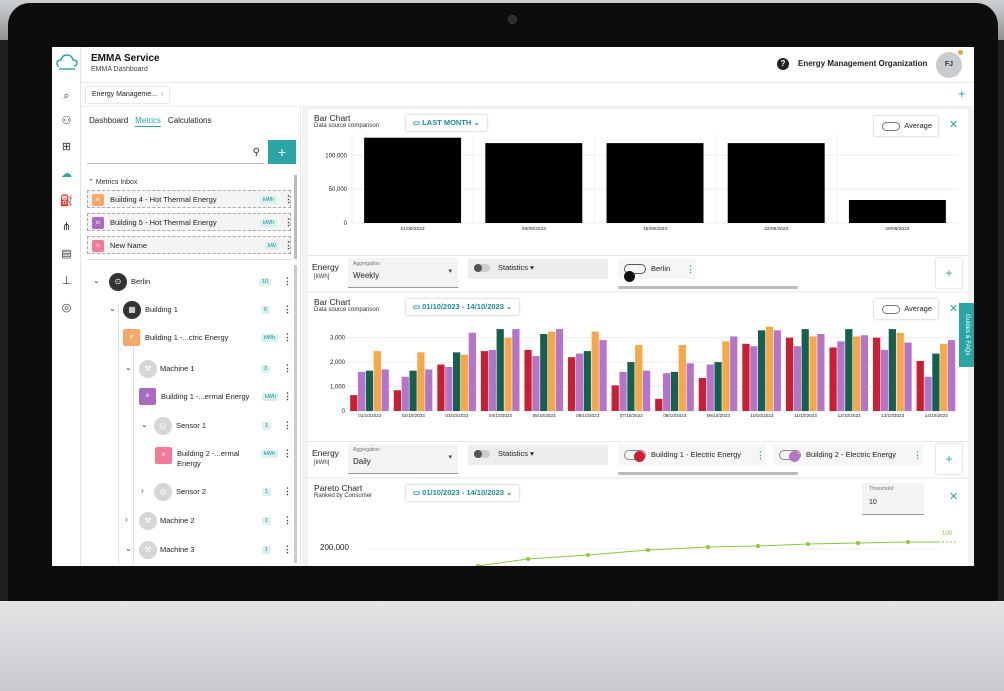 This screenshot has height=691, width=1004. I want to click on tree-node-metric: ılı Building 1 -...ermal Energy kWh ⋮, so click(189, 398).